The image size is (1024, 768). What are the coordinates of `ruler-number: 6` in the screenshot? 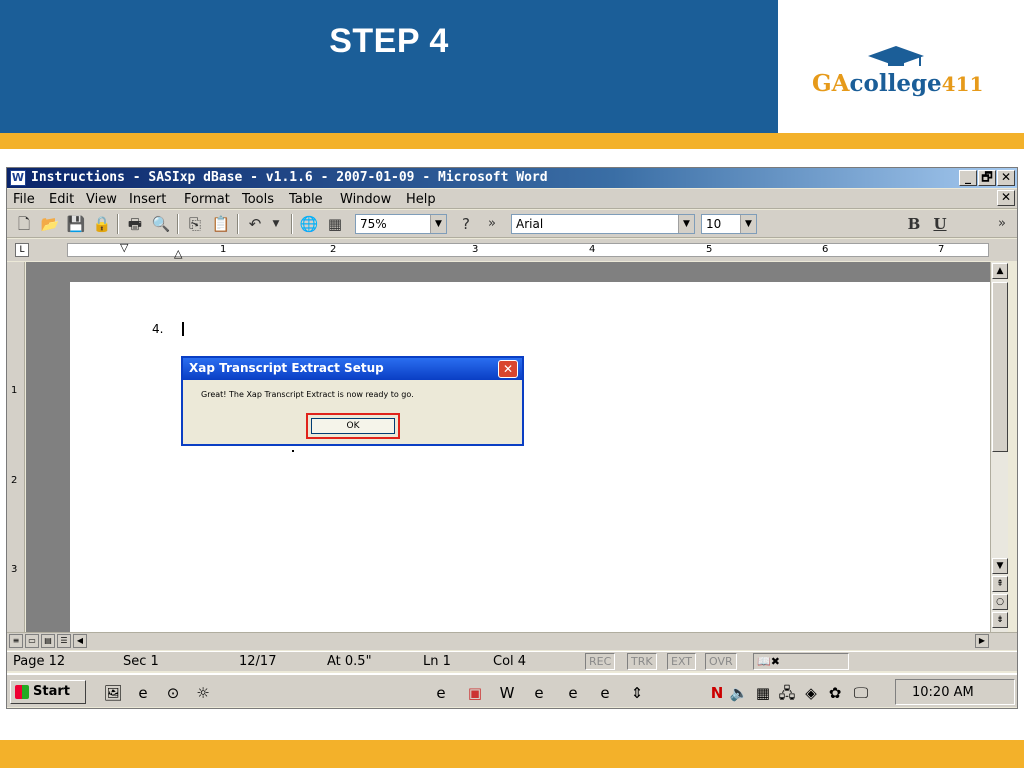 It's located at (825, 249).